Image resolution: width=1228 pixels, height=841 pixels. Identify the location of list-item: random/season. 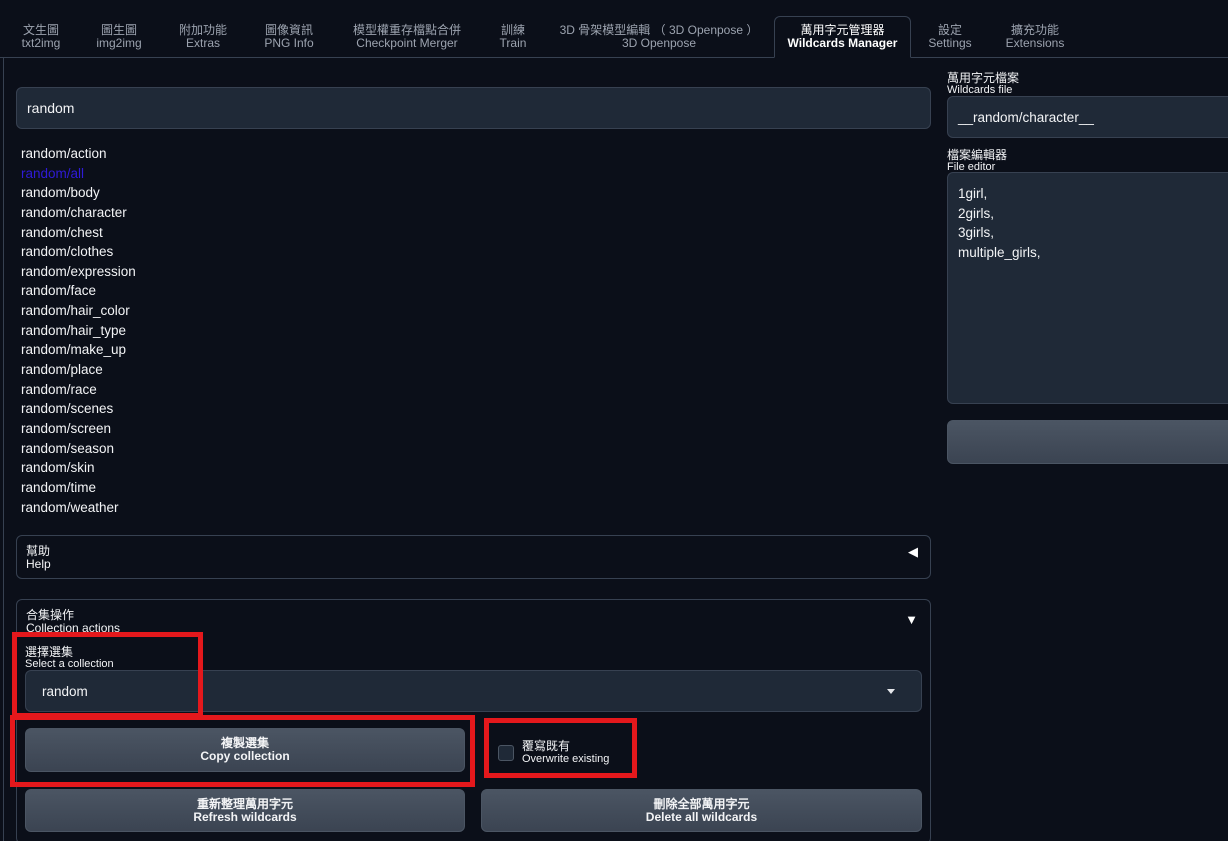
(221, 449).